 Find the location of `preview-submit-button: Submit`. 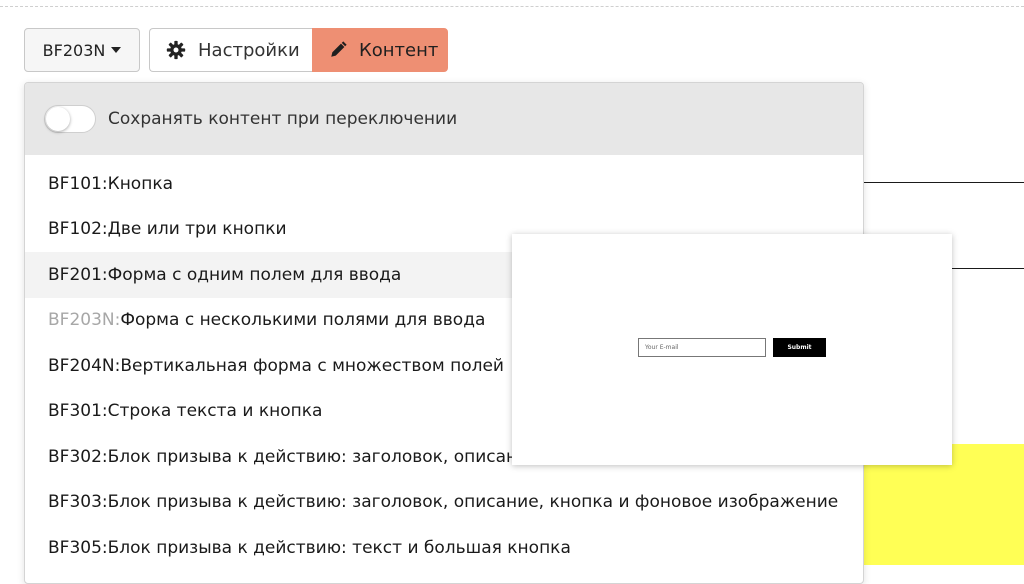

preview-submit-button: Submit is located at coordinates (799, 347).